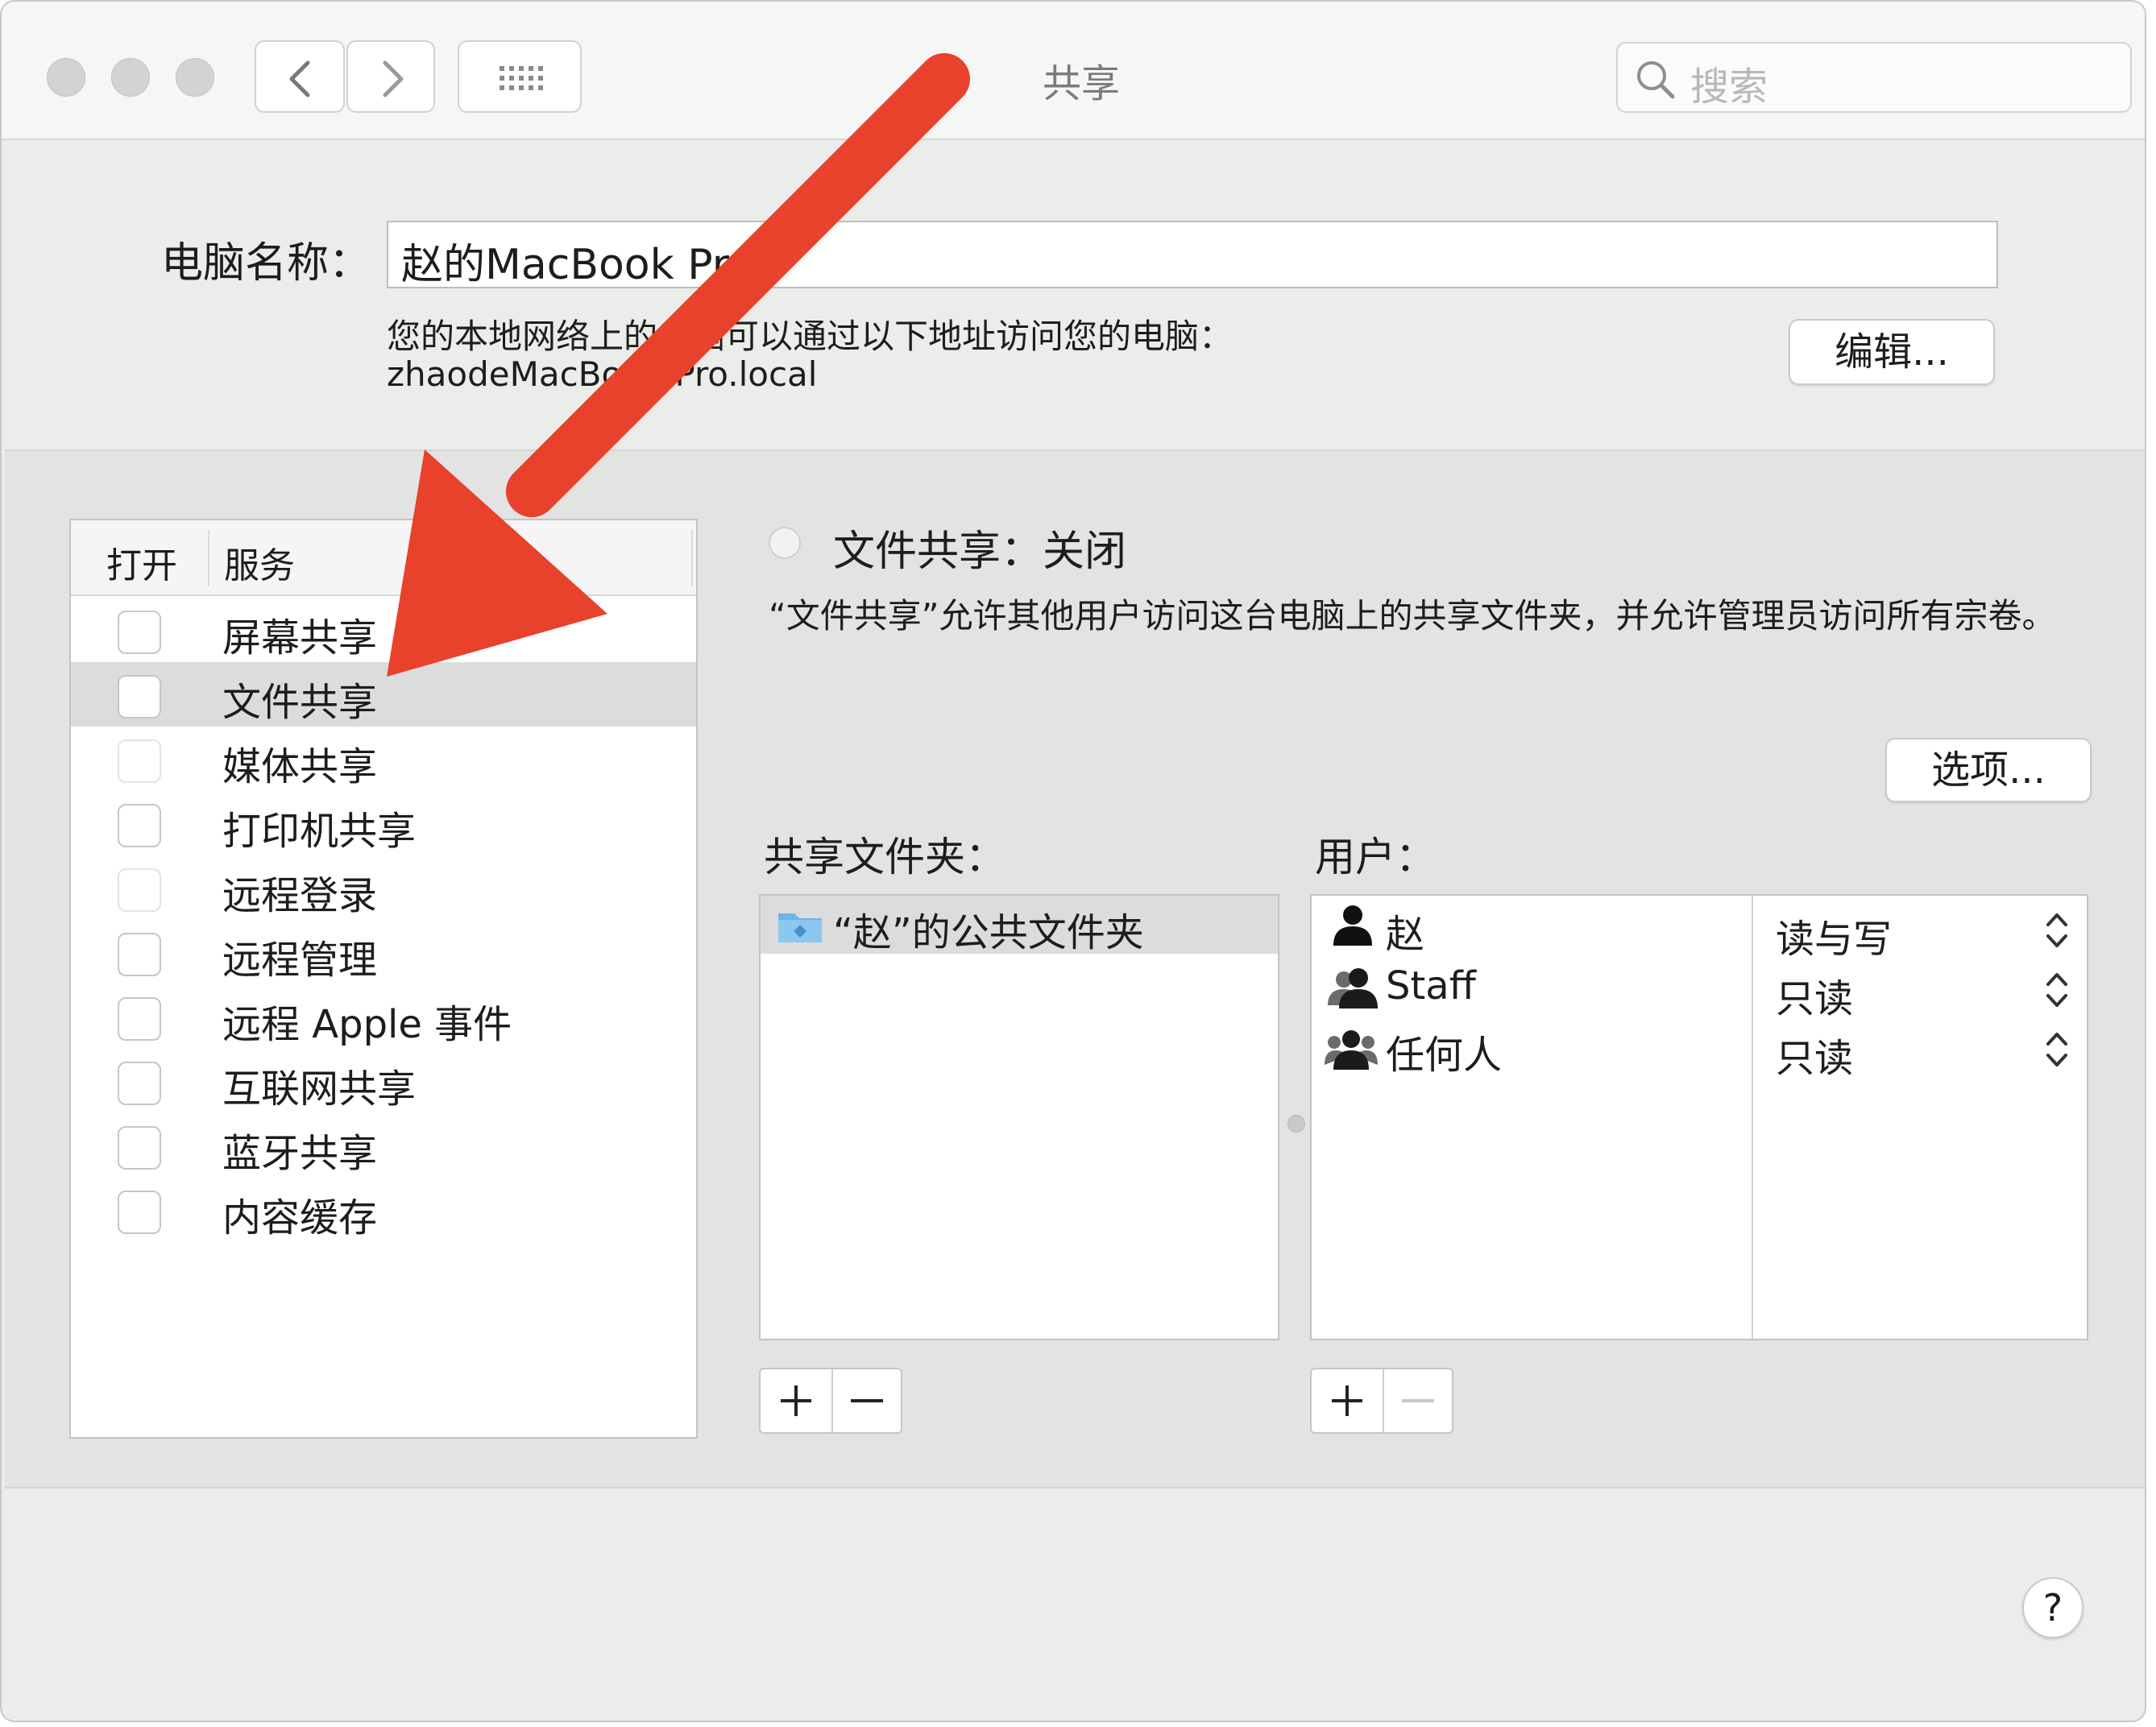  Describe the element at coordinates (785, 543) in the screenshot. I see `status-indicator-icon` at that location.